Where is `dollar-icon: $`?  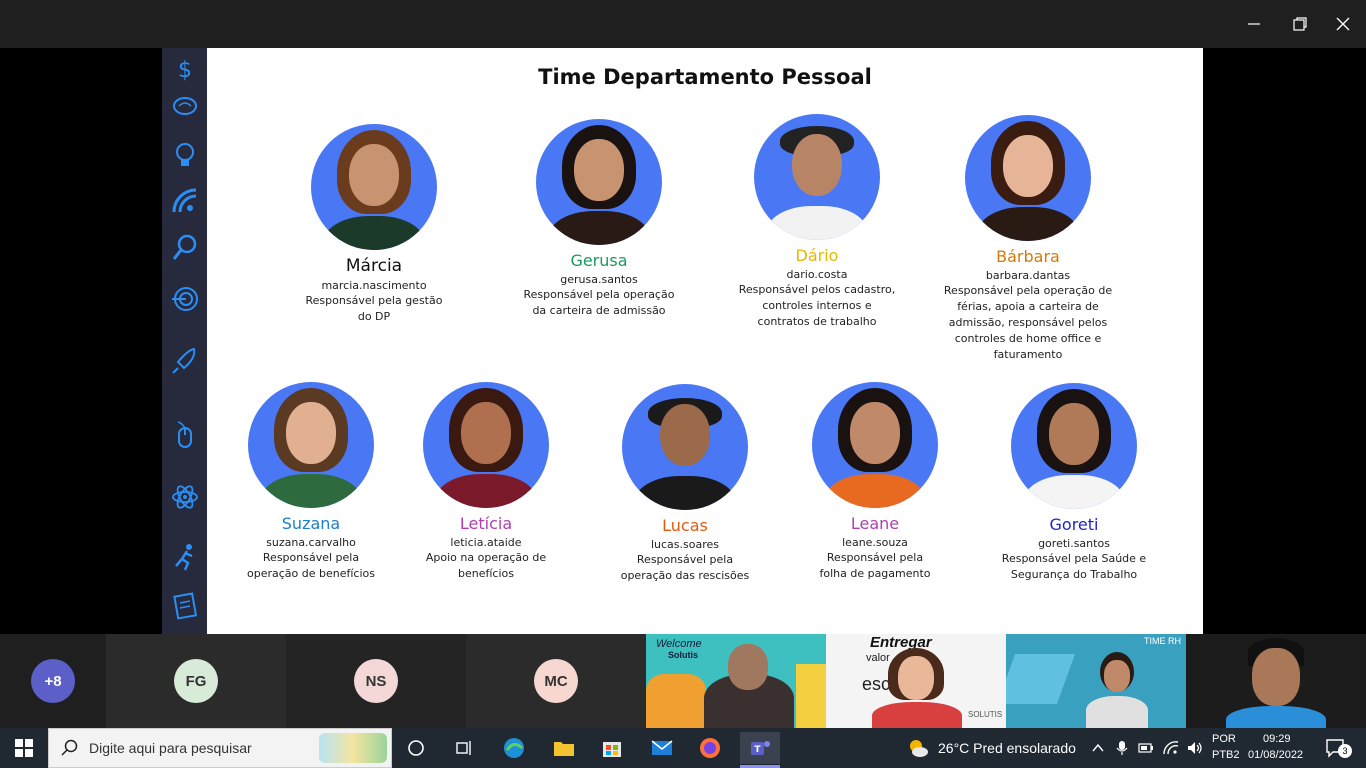
dollar-icon: $ is located at coordinates (185, 69).